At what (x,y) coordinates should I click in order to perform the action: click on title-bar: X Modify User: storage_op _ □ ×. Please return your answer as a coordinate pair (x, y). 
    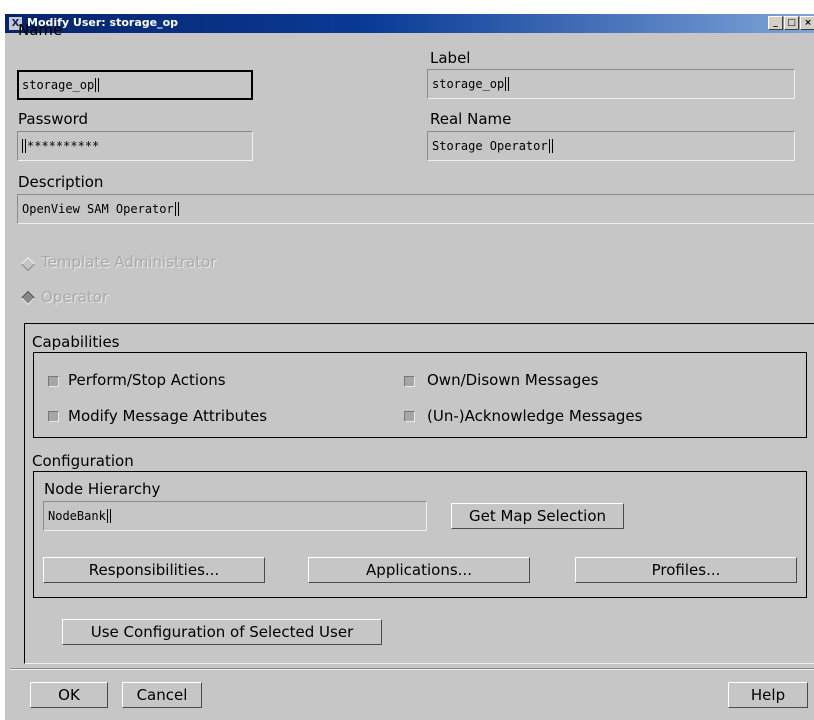
    Looking at the image, I should click on (409, 23).